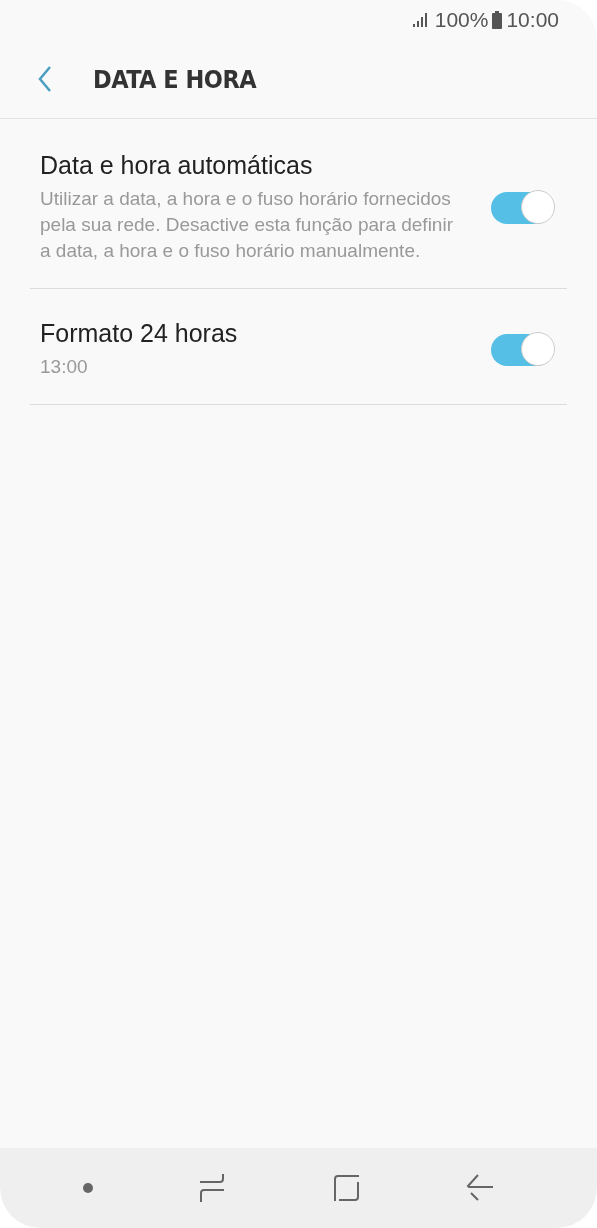 The width and height of the screenshot is (597, 1228). Describe the element at coordinates (139, 333) in the screenshot. I see `setting-title: Formato 24 horas` at that location.